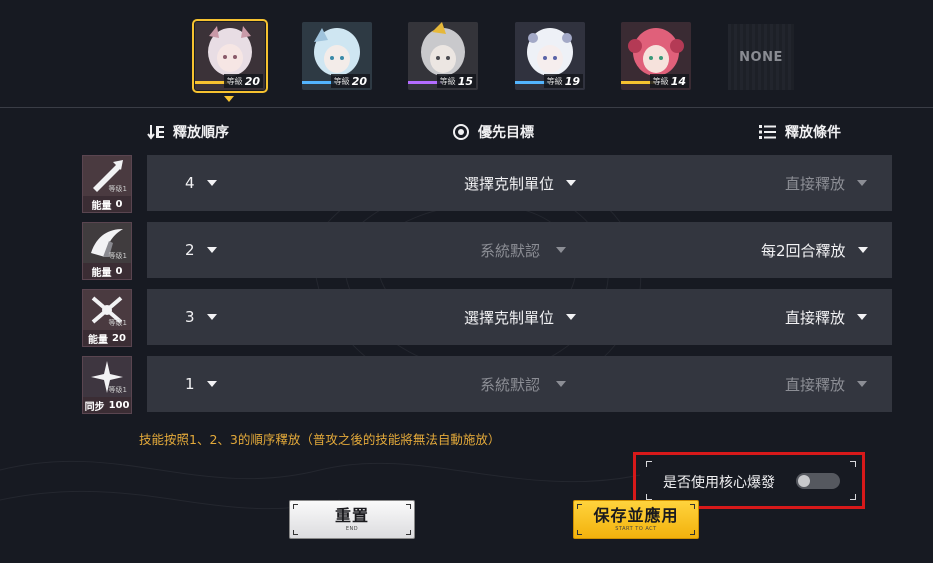 This screenshot has height=563, width=933. I want to click on skill-icon-3: 等级1 能量 20, so click(107, 318).